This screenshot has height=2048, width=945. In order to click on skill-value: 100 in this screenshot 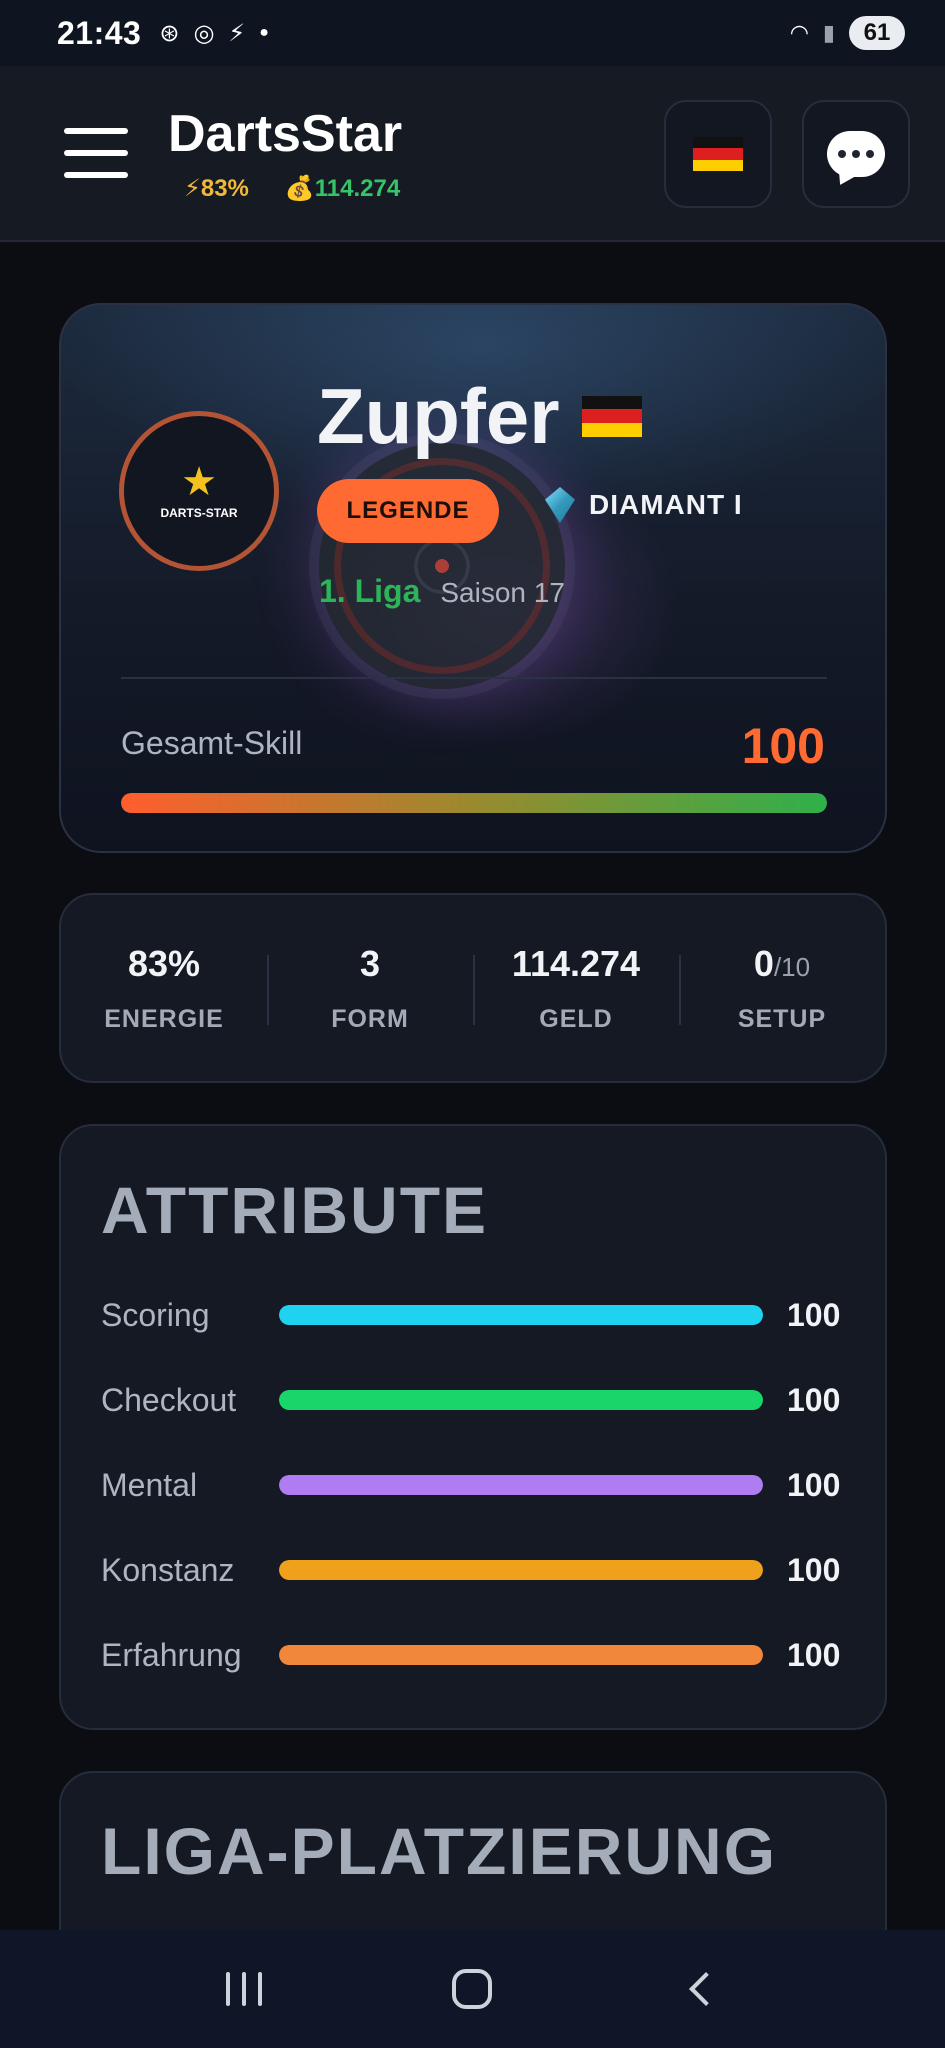, I will do `click(783, 746)`.